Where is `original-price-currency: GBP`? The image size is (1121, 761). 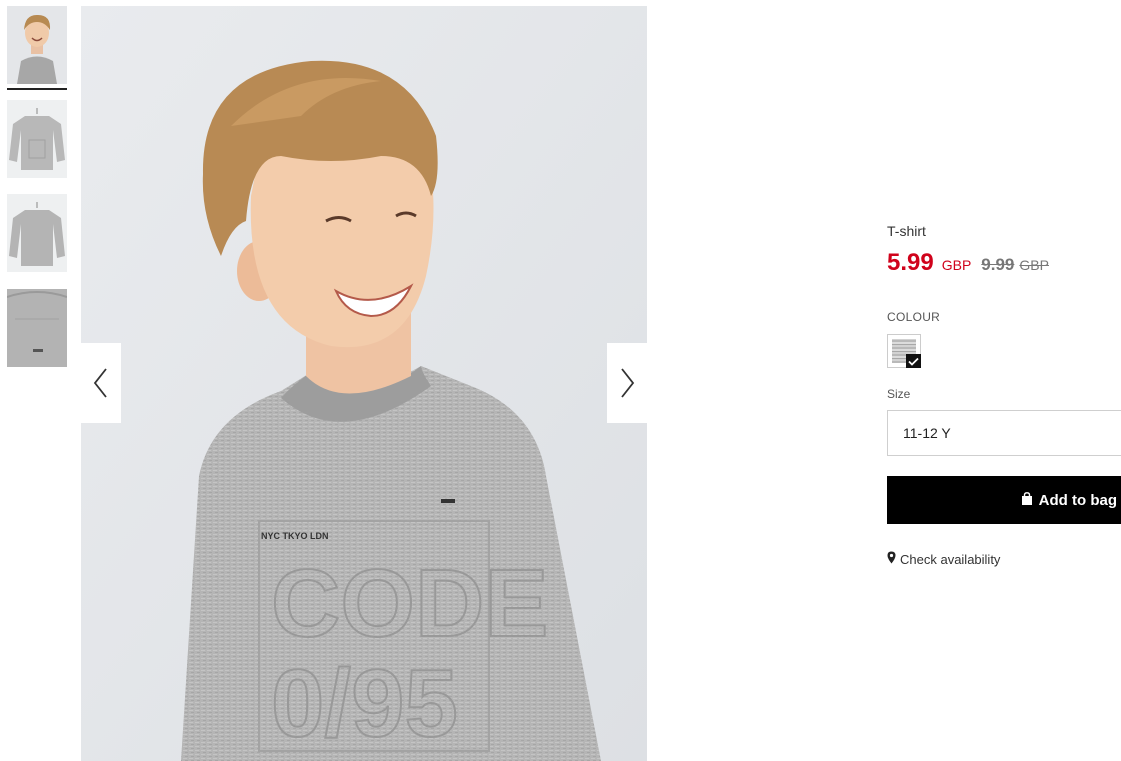
original-price-currency: GBP is located at coordinates (1034, 265).